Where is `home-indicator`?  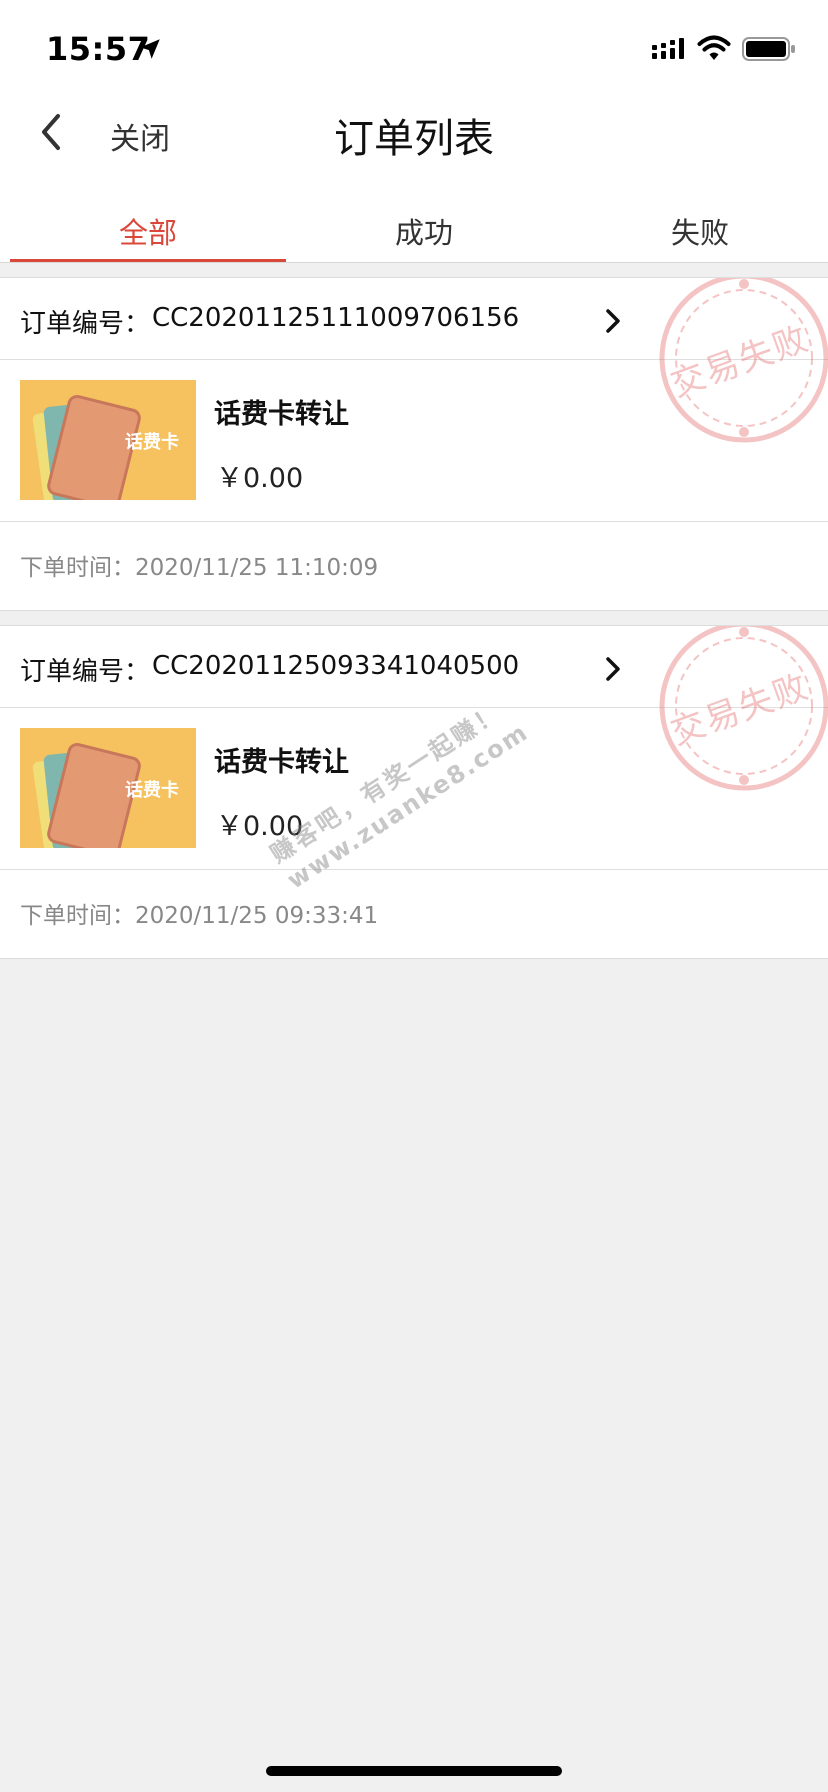 home-indicator is located at coordinates (414, 1771).